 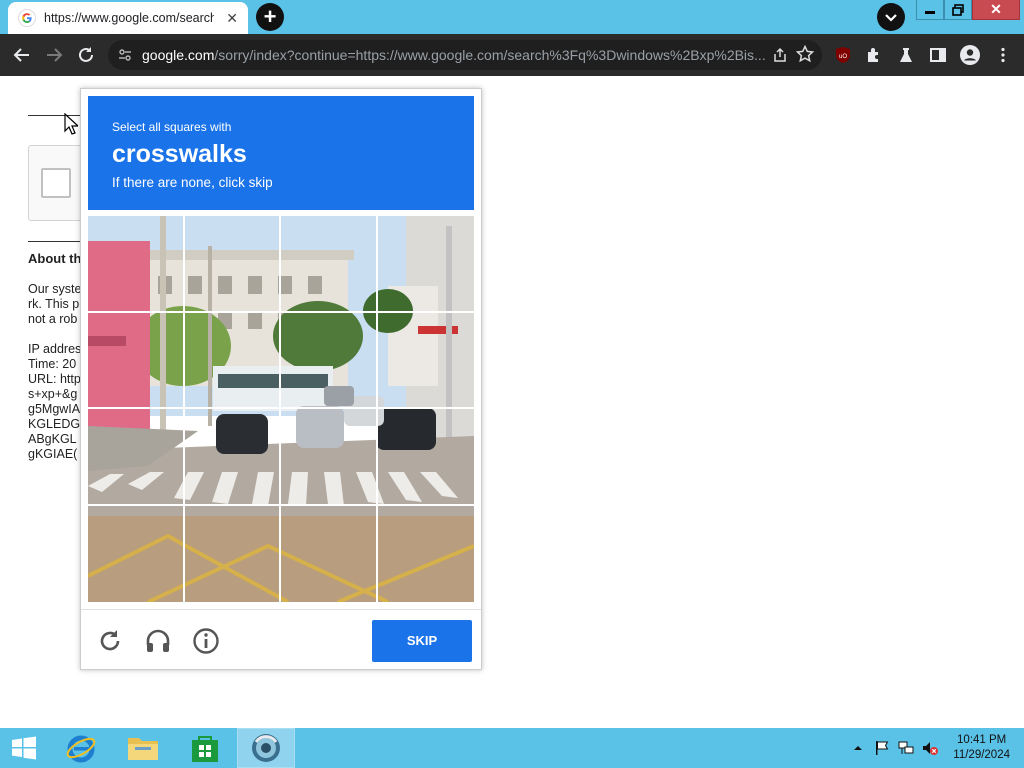 What do you see at coordinates (882, 748) in the screenshot?
I see `action-center-flag-icon` at bounding box center [882, 748].